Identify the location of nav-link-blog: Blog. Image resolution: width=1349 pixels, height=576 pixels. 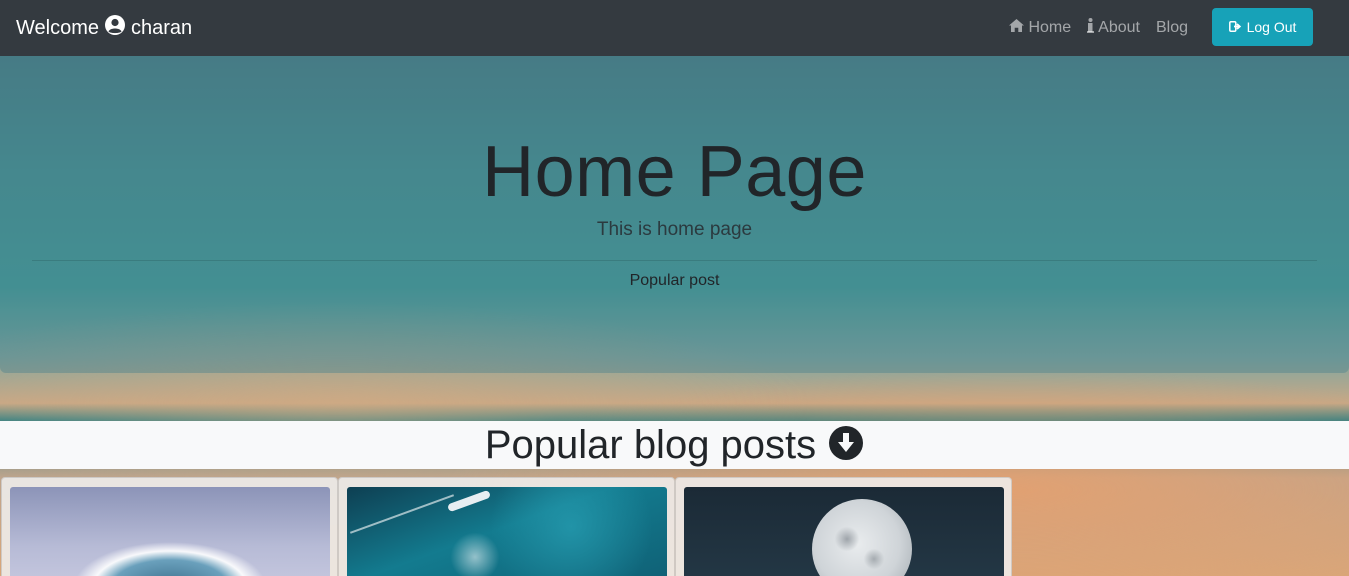
(1172, 28).